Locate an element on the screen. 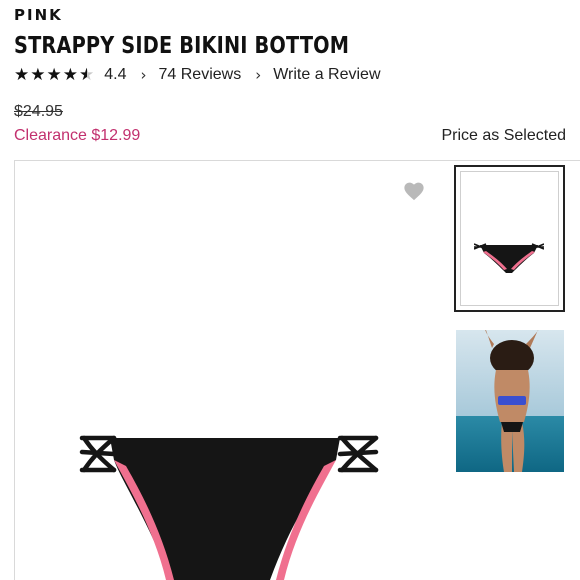 The width and height of the screenshot is (580, 580). clearance-price: Clearance $12.99 is located at coordinates (77, 135).